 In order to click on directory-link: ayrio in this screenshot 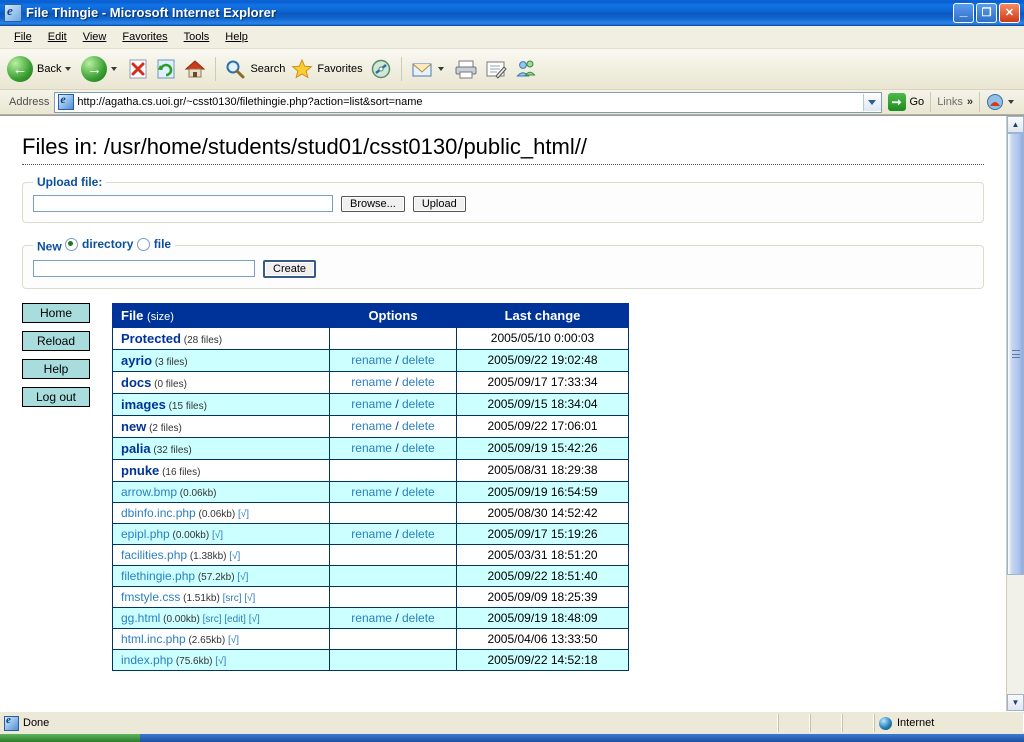, I will do `click(136, 360)`.